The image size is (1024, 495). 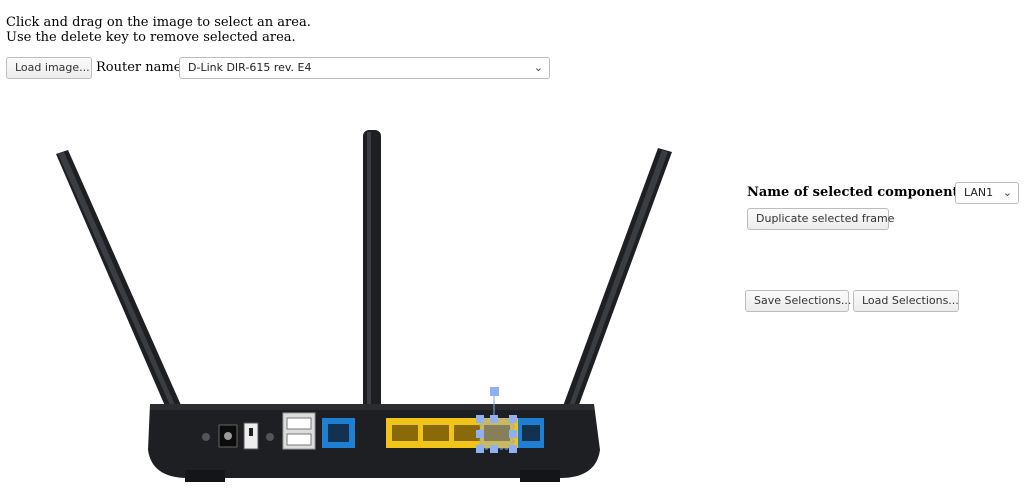 I want to click on center-antenna, so click(x=372, y=290).